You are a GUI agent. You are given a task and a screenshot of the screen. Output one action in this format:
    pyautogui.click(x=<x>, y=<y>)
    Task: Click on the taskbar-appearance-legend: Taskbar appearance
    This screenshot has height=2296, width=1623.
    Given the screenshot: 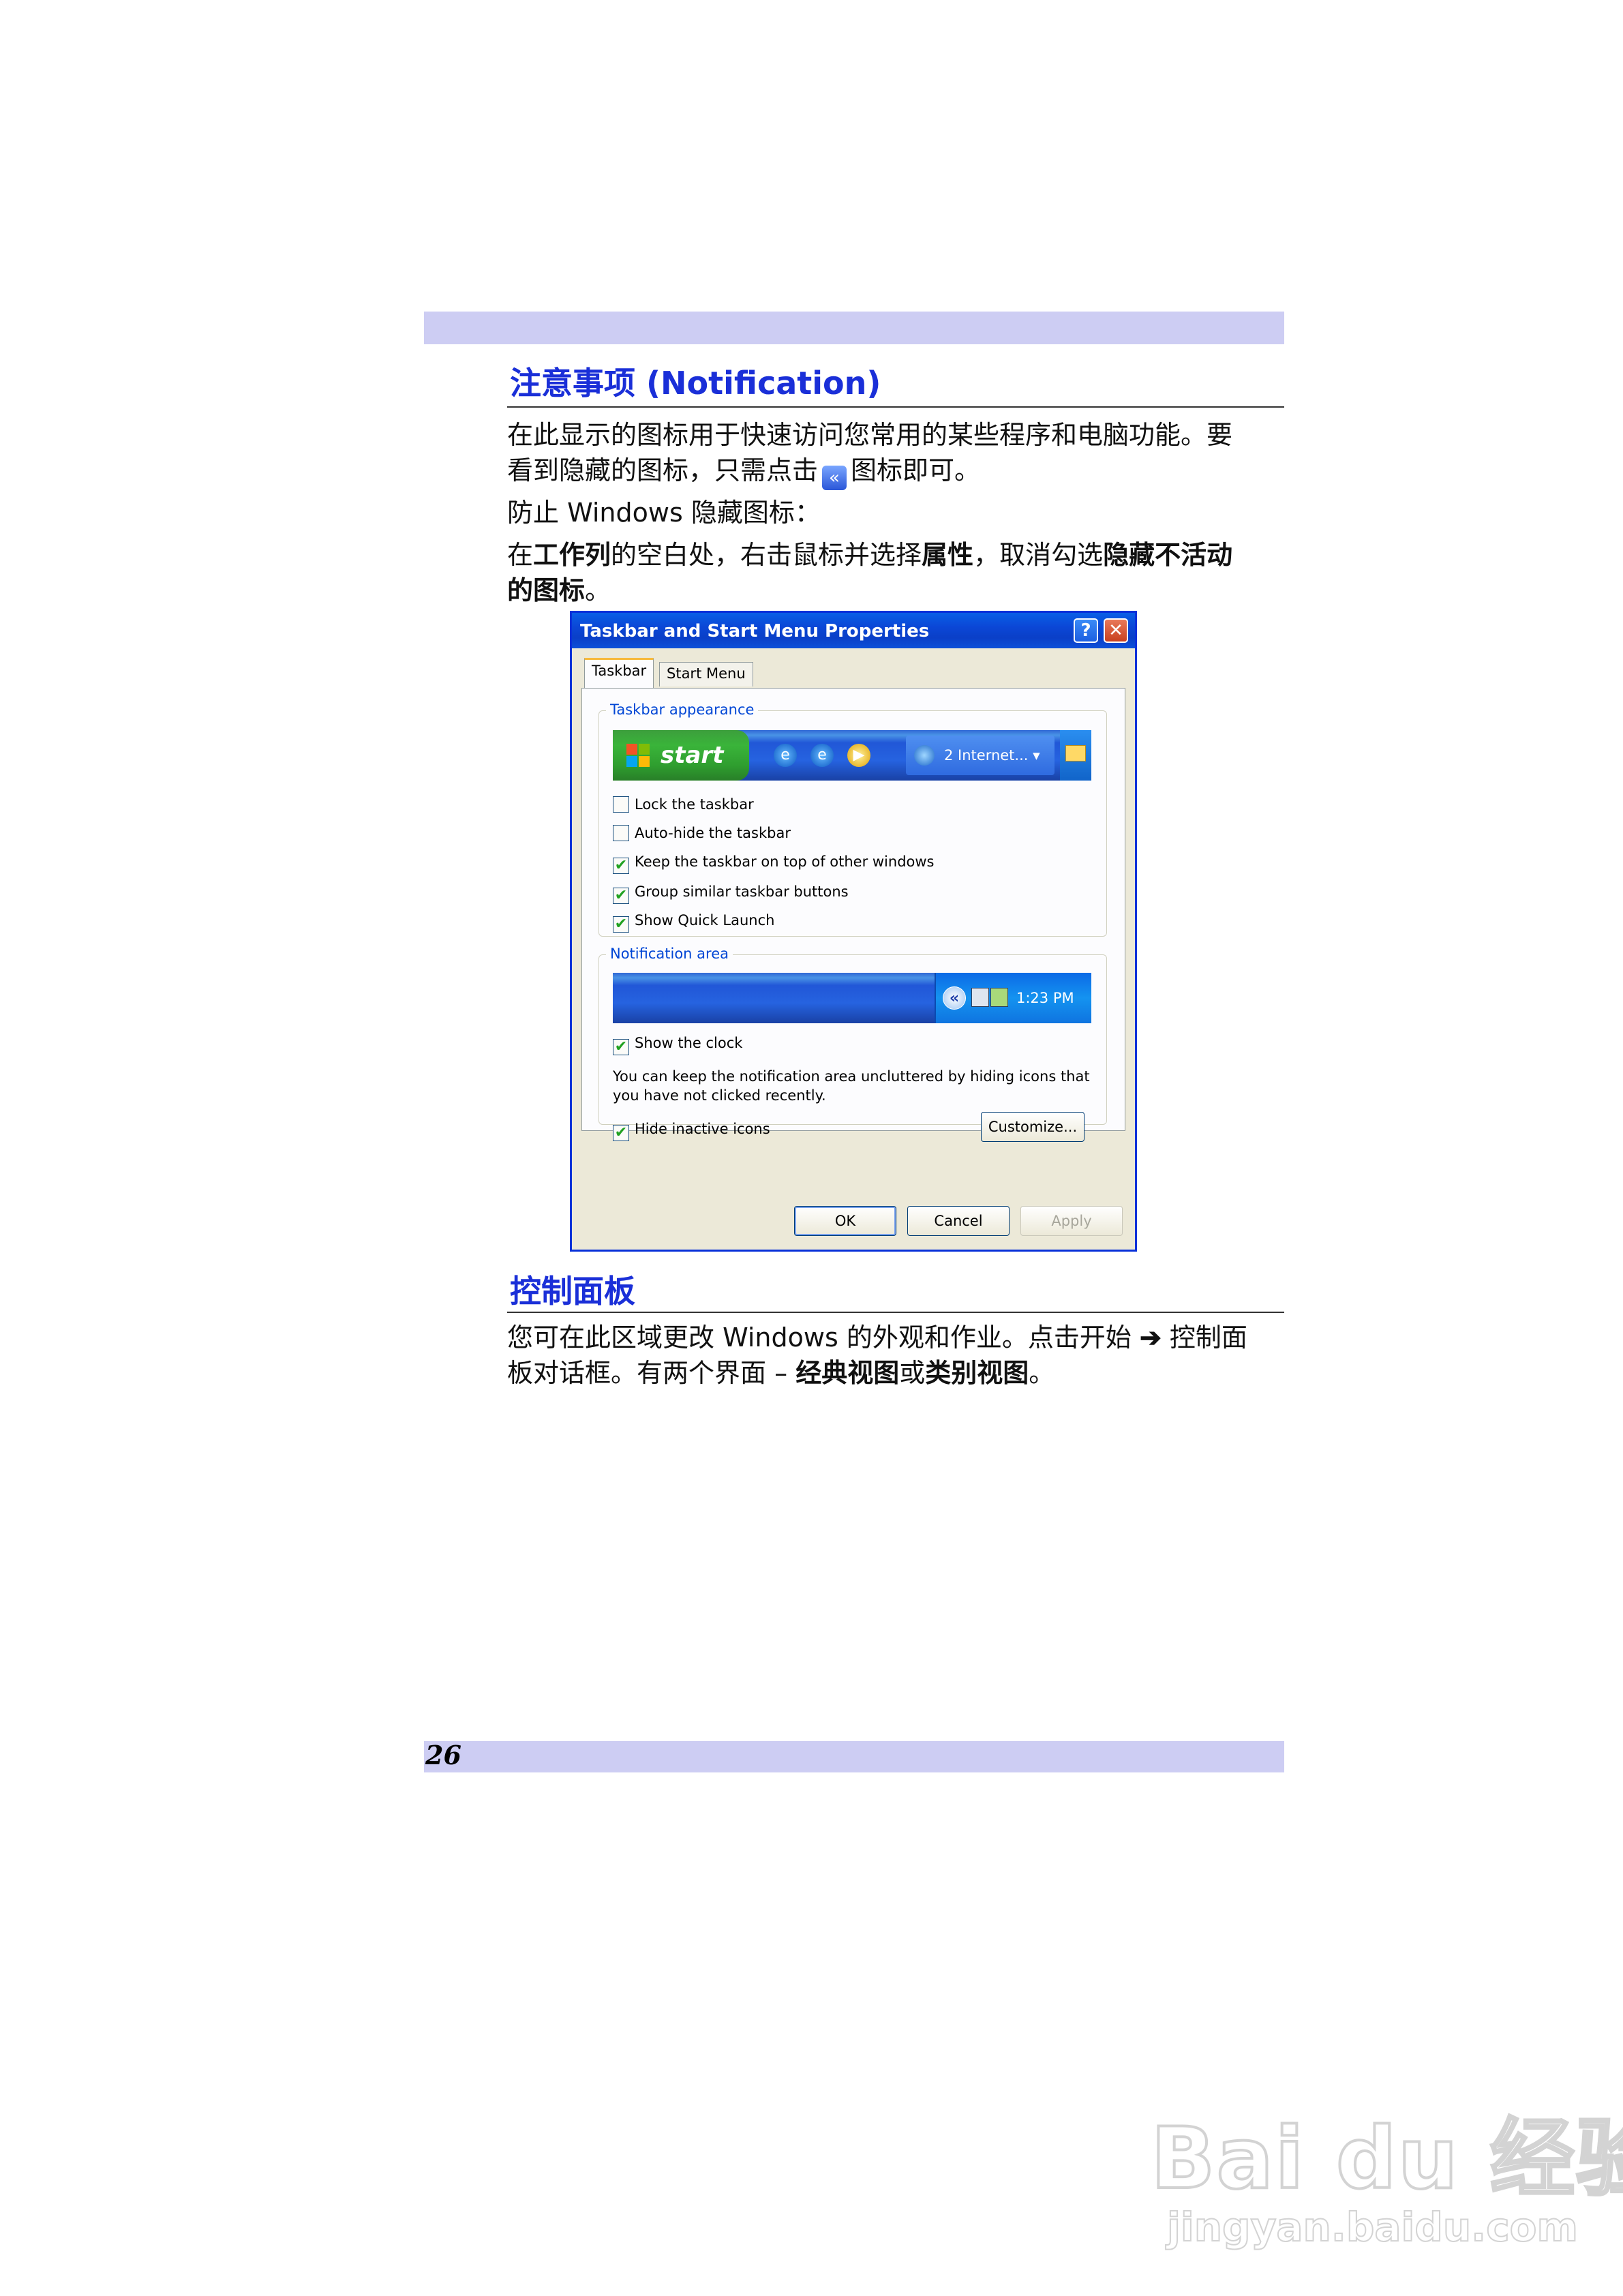 What is the action you would take?
    pyautogui.click(x=682, y=709)
    